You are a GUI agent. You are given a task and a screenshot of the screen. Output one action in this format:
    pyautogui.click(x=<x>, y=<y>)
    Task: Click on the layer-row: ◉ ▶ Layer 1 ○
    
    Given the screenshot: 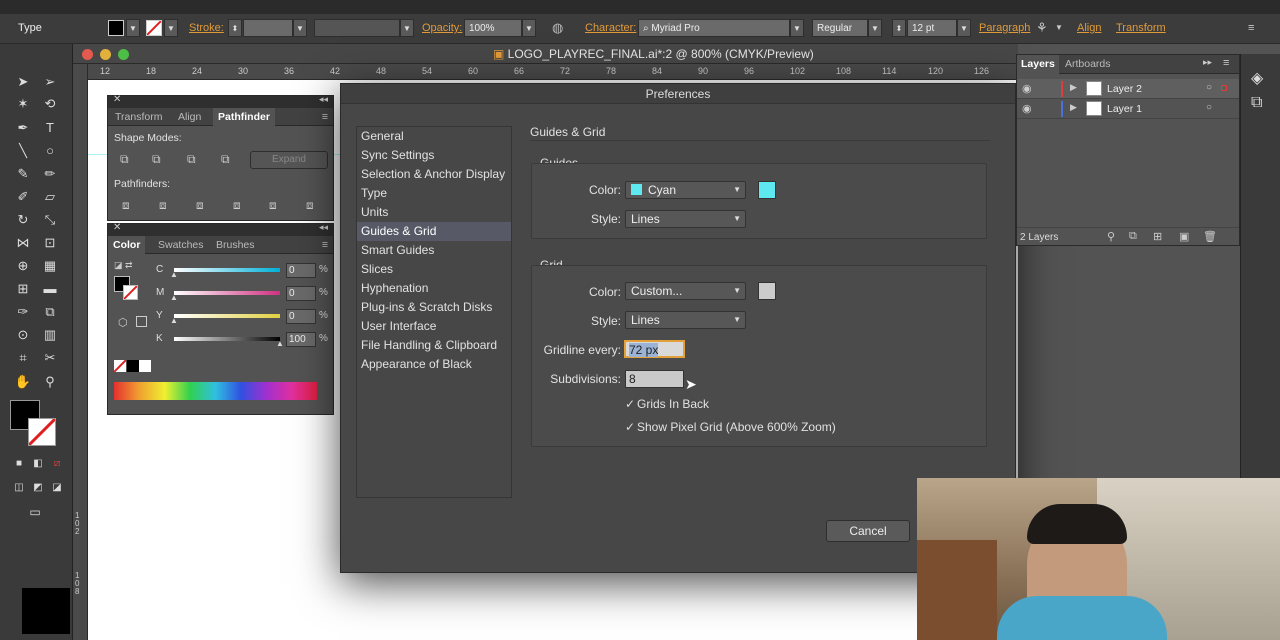 What is the action you would take?
    pyautogui.click(x=1128, y=109)
    